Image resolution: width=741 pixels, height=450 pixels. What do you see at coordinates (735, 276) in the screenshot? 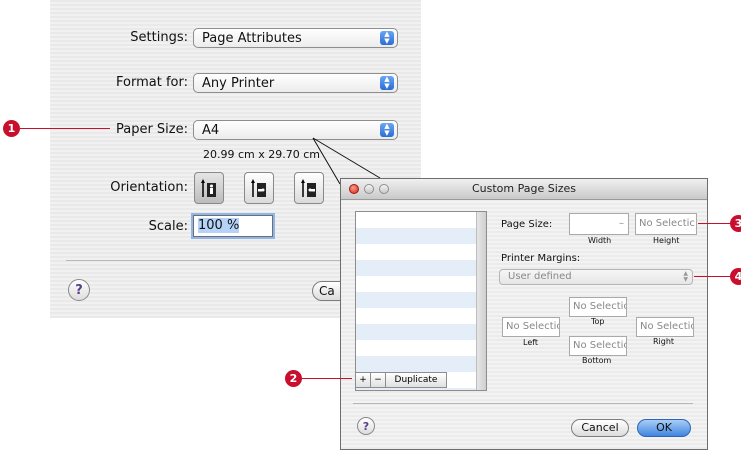
I see `callout-4: 4` at bounding box center [735, 276].